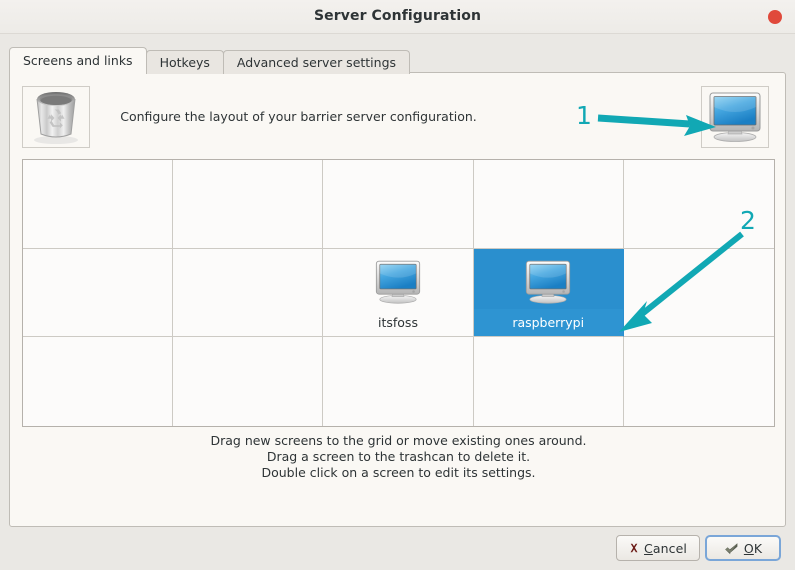  What do you see at coordinates (549, 381) in the screenshot?
I see `grid-cell-r3c4` at bounding box center [549, 381].